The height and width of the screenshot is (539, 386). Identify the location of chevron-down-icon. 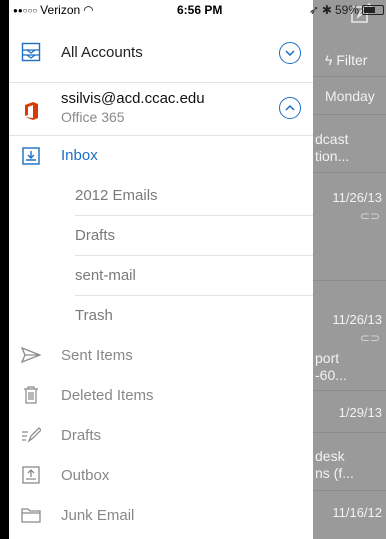
(290, 53).